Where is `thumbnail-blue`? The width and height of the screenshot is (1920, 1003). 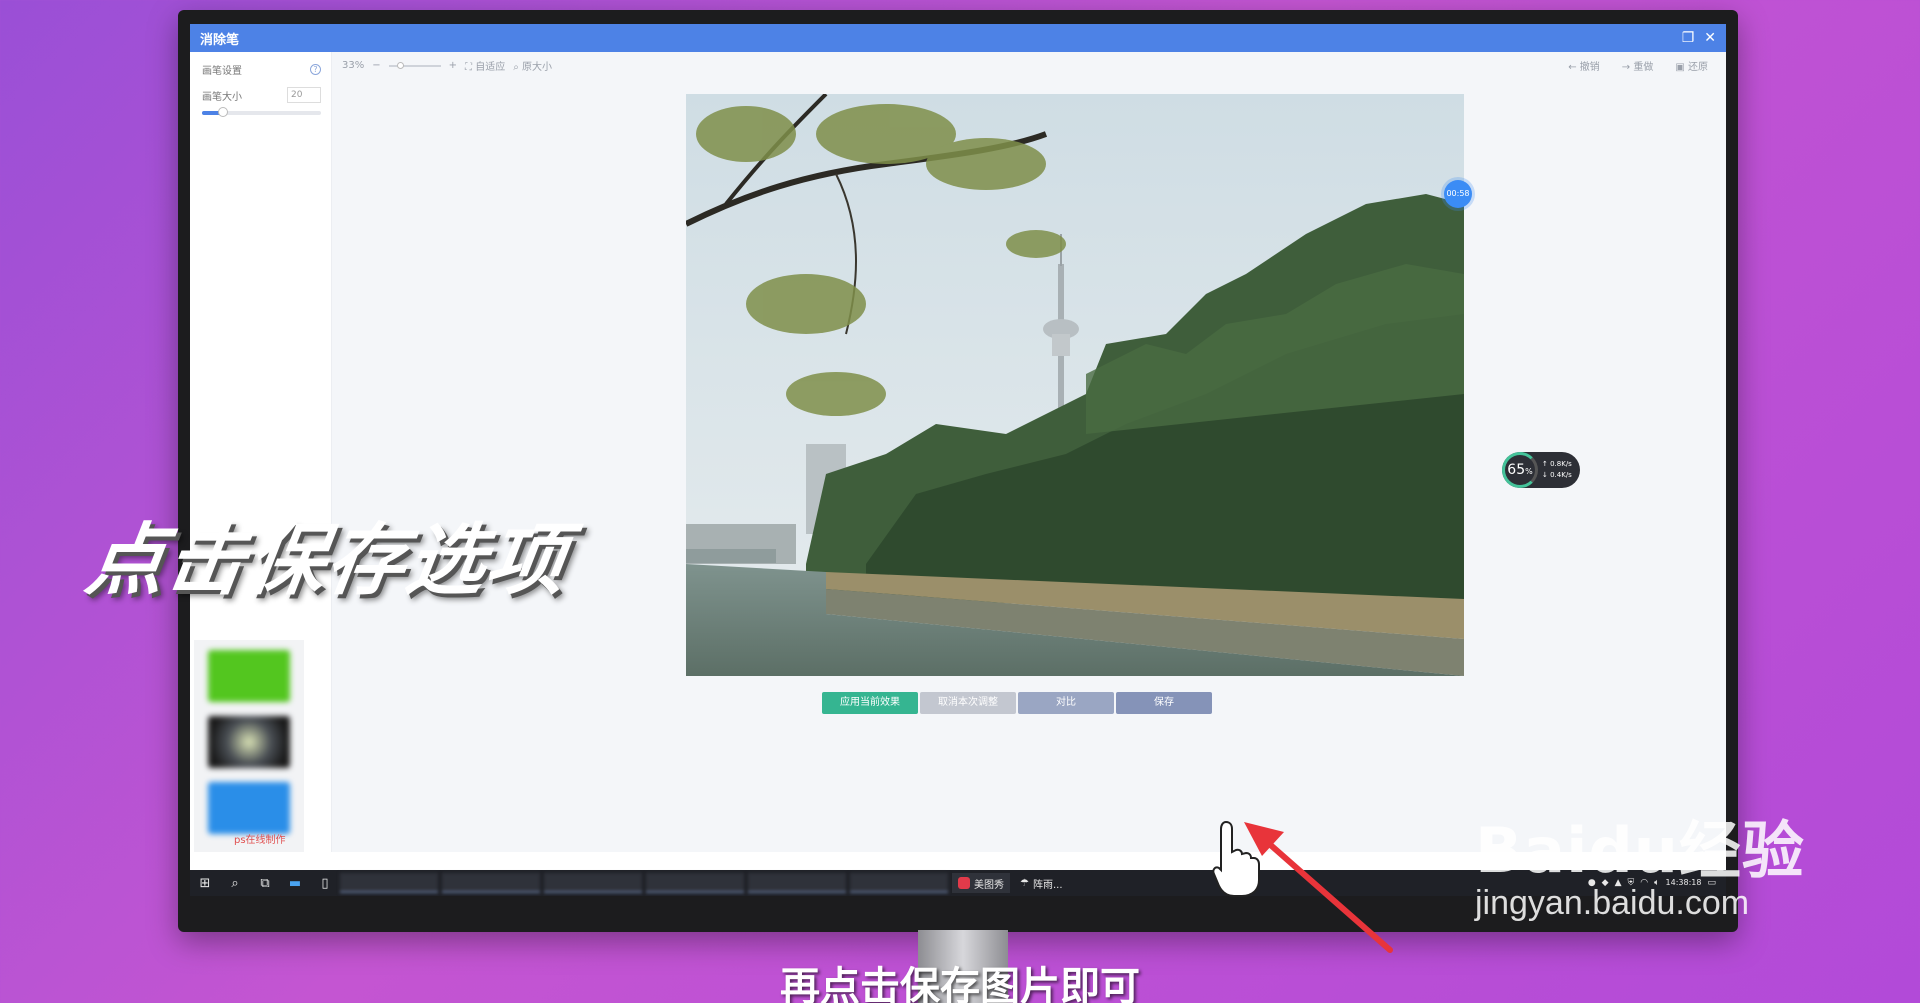
thumbnail-blue is located at coordinates (249, 808).